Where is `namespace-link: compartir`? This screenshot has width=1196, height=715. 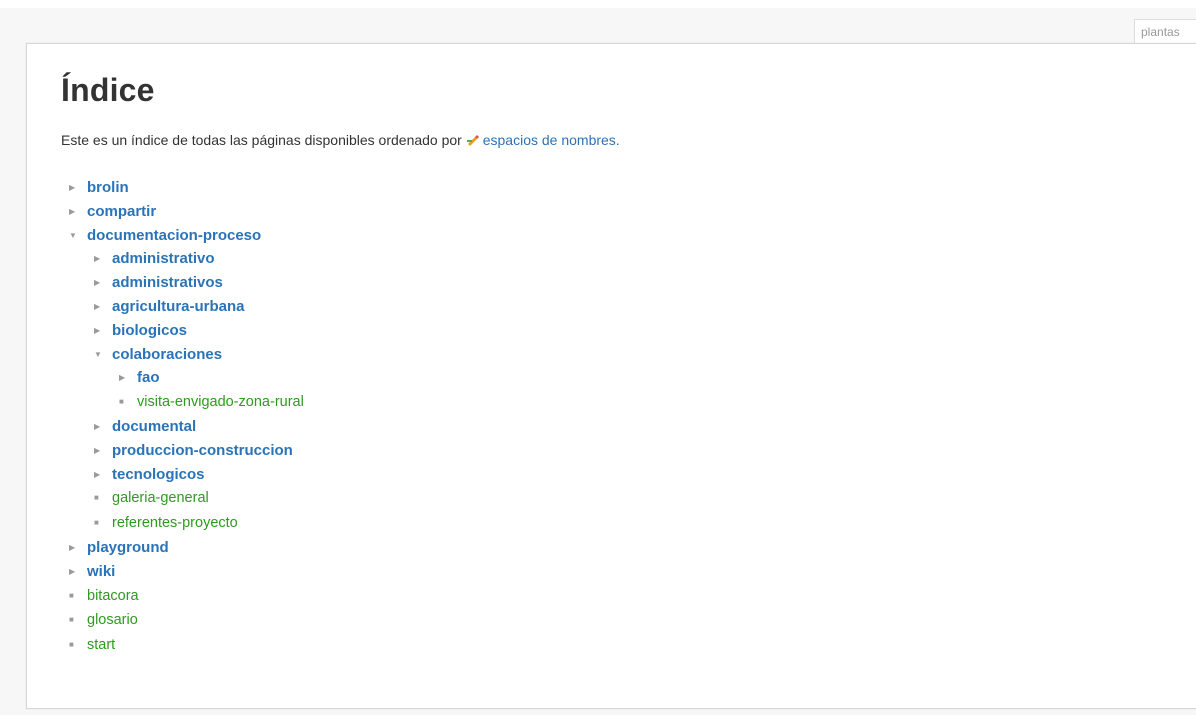 namespace-link: compartir is located at coordinates (121, 211).